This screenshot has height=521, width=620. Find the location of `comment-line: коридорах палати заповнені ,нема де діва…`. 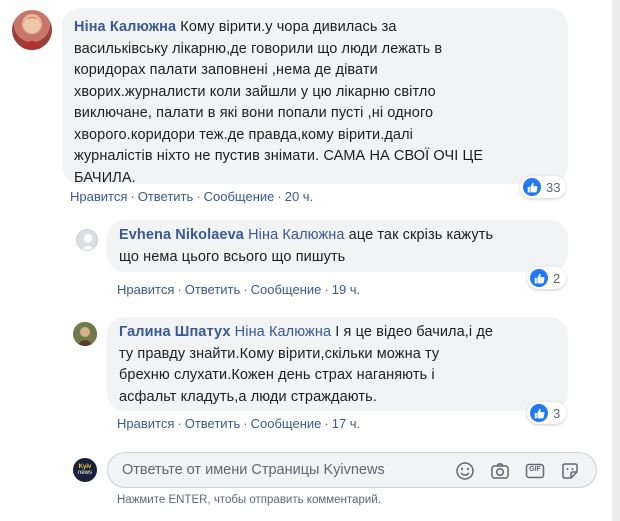

comment-line: коридорах палати заповнені ,нема де діва… is located at coordinates (226, 70).